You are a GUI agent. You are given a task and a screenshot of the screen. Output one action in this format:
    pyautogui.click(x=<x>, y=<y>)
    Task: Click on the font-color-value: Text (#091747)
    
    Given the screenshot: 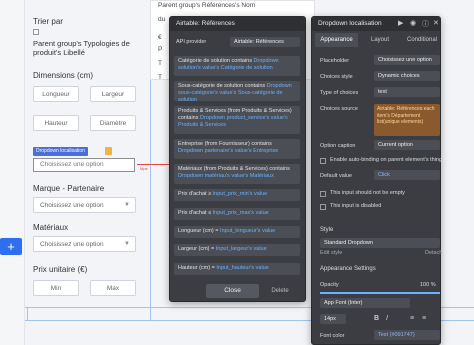 What is the action you would take?
    pyautogui.click(x=407, y=335)
    